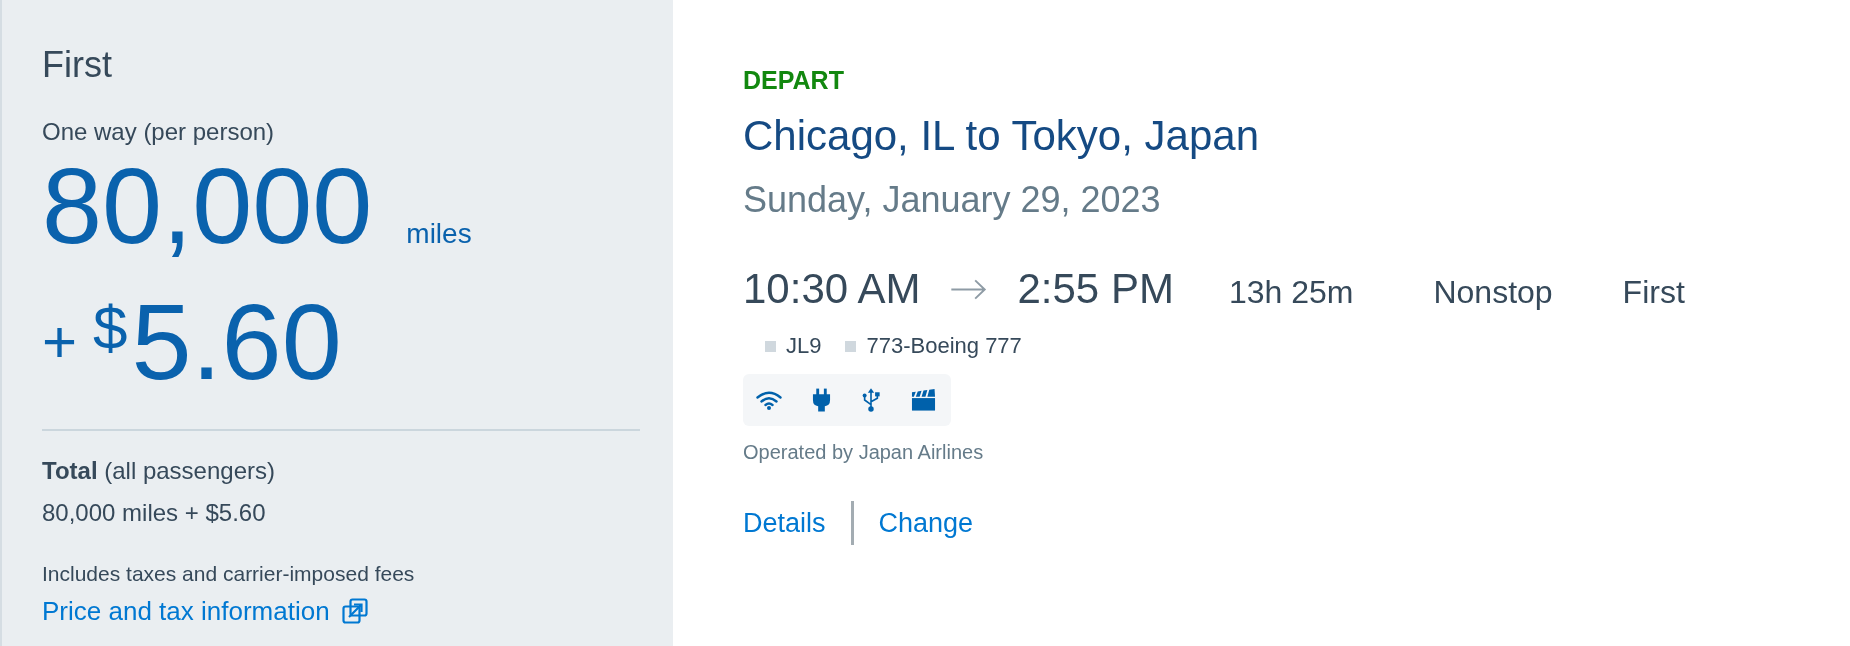 This screenshot has width=1850, height=646. What do you see at coordinates (952, 200) in the screenshot?
I see `flight-date: Sunday, January 29, 2023` at bounding box center [952, 200].